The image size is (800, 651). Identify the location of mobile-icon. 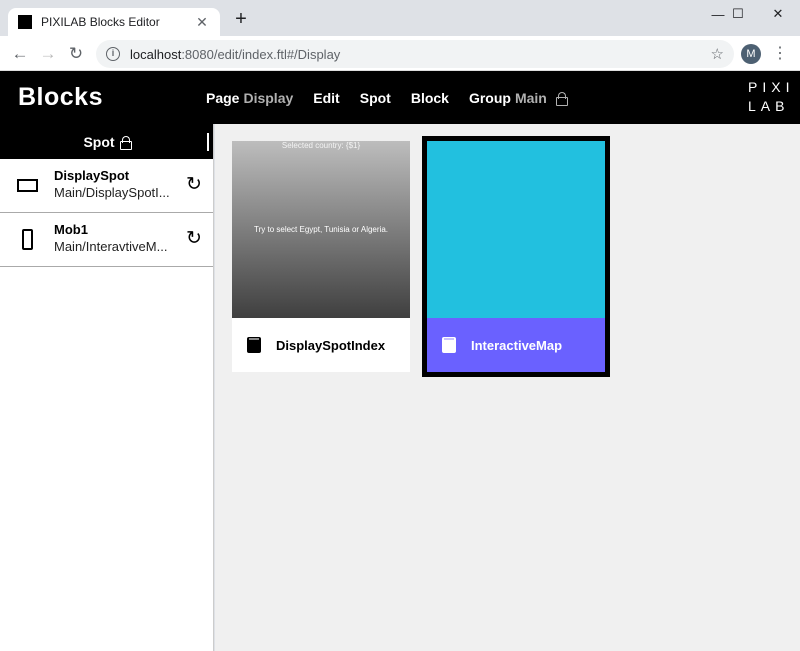
(27, 239).